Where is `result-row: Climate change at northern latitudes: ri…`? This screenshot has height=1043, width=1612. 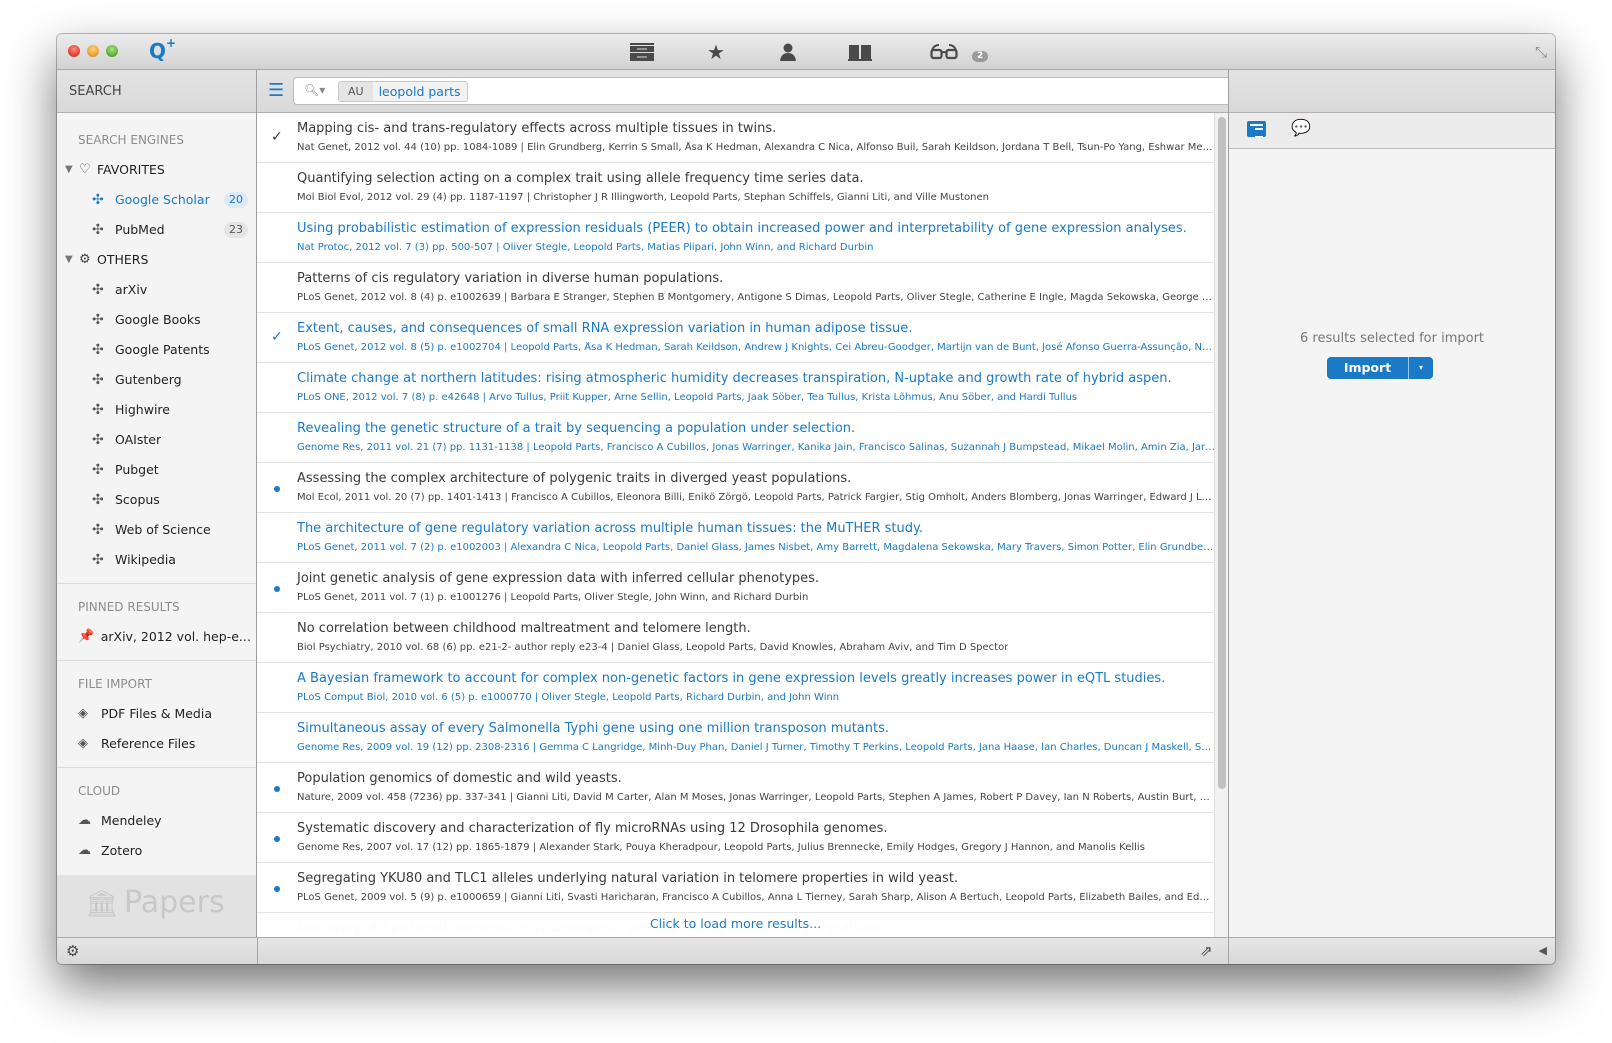 result-row: Climate change at northern latitudes: ri… is located at coordinates (735, 388).